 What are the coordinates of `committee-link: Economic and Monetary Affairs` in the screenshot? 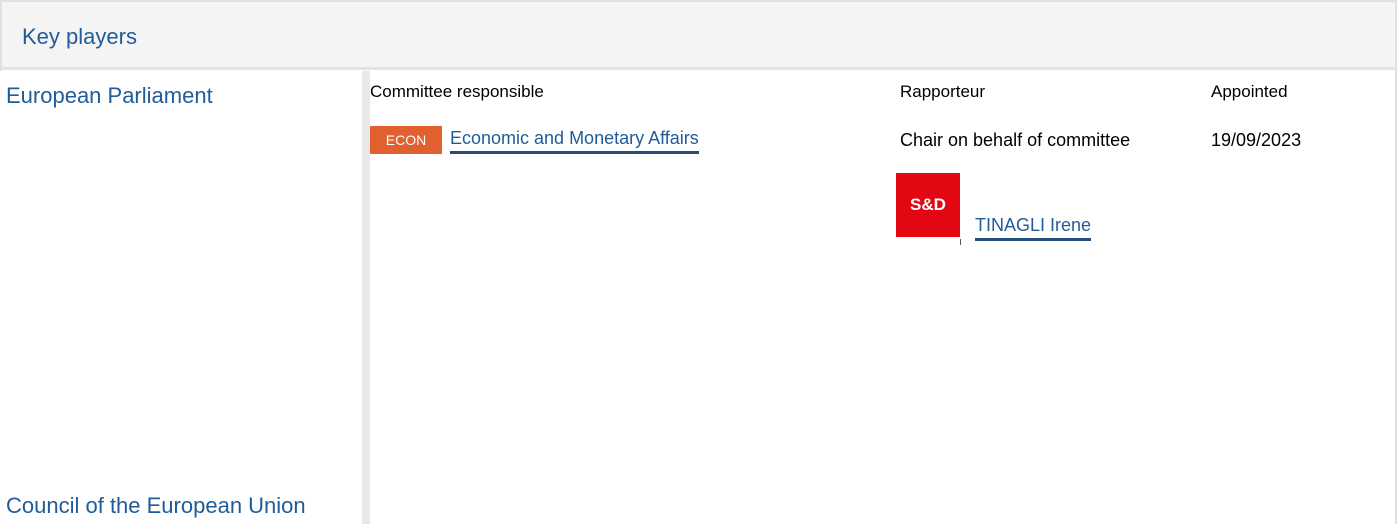 It's located at (574, 140).